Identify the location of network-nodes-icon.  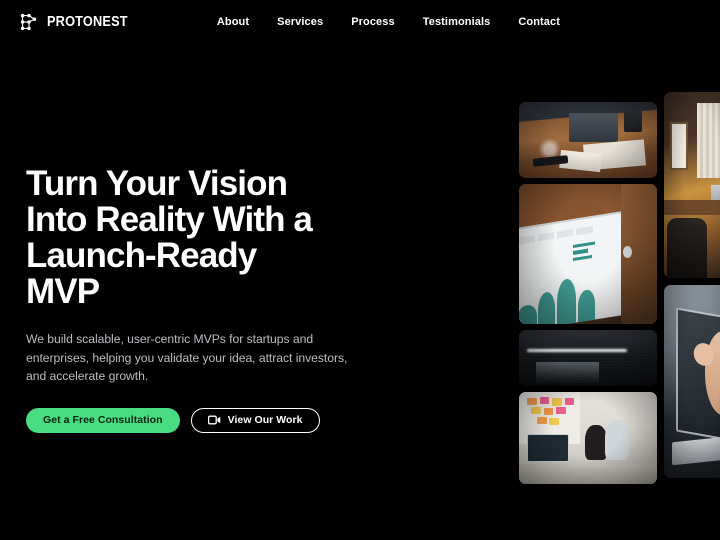
(28, 22).